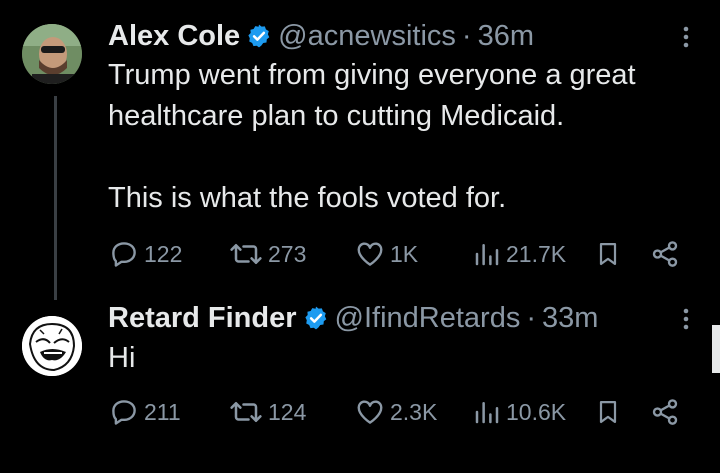 The image size is (720, 473). I want to click on reply-button: 122, so click(145, 254).